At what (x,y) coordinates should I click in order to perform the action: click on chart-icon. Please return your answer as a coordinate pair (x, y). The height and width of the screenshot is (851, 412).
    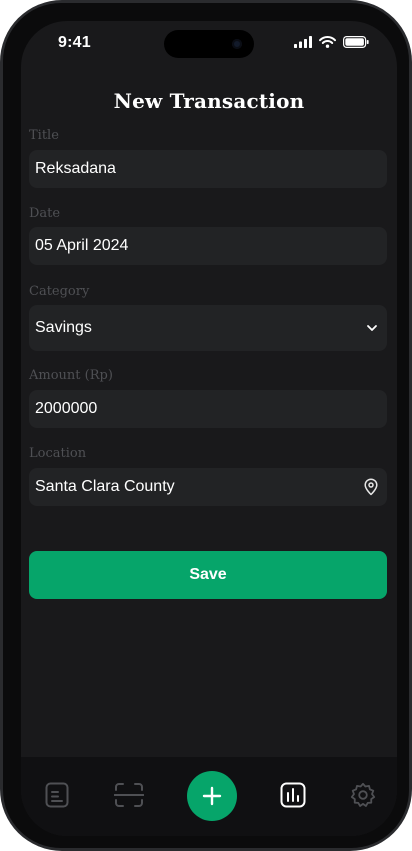
    Looking at the image, I should click on (293, 795).